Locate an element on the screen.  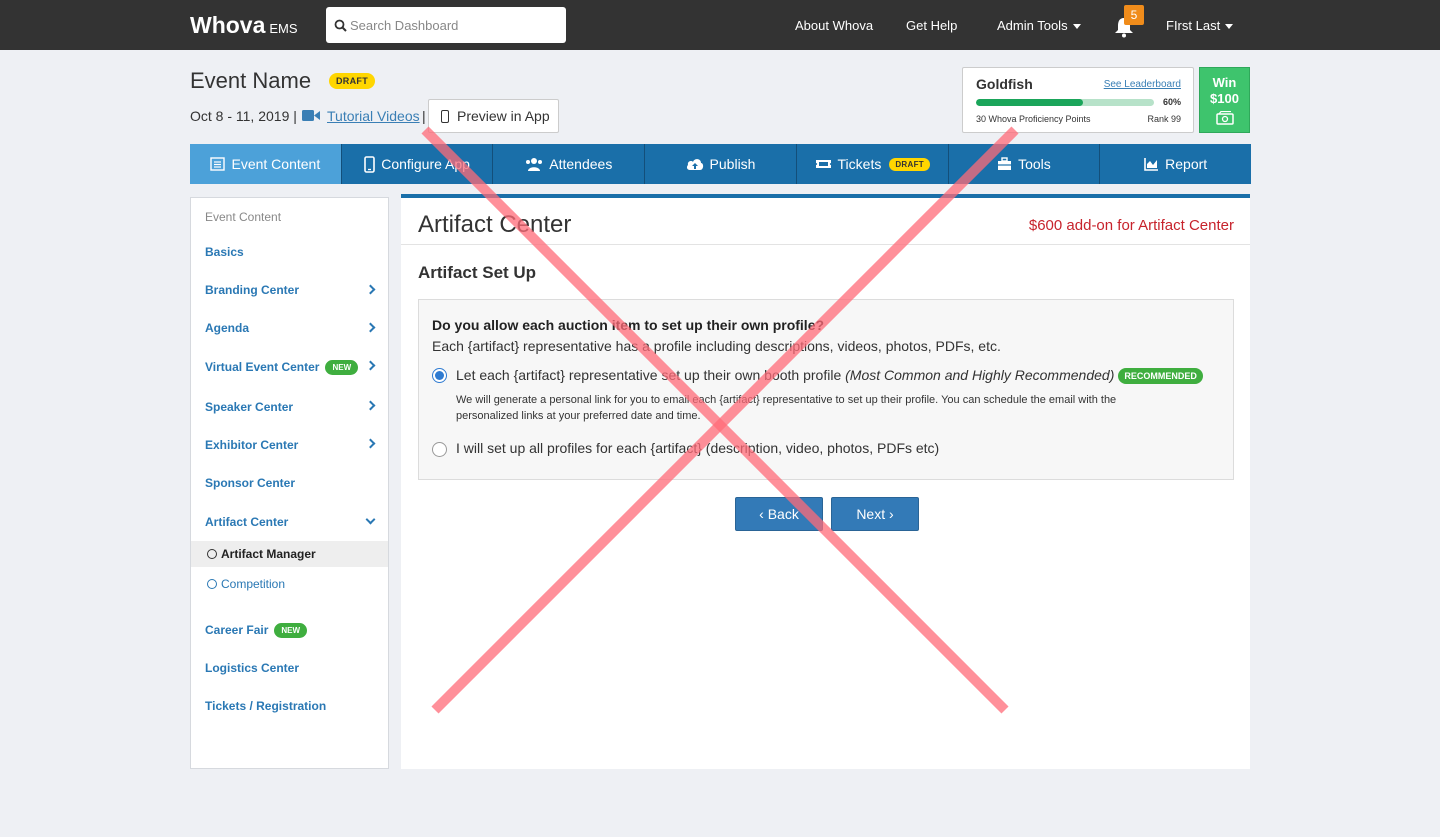
proficiency-progress-bar is located at coordinates (1065, 102).